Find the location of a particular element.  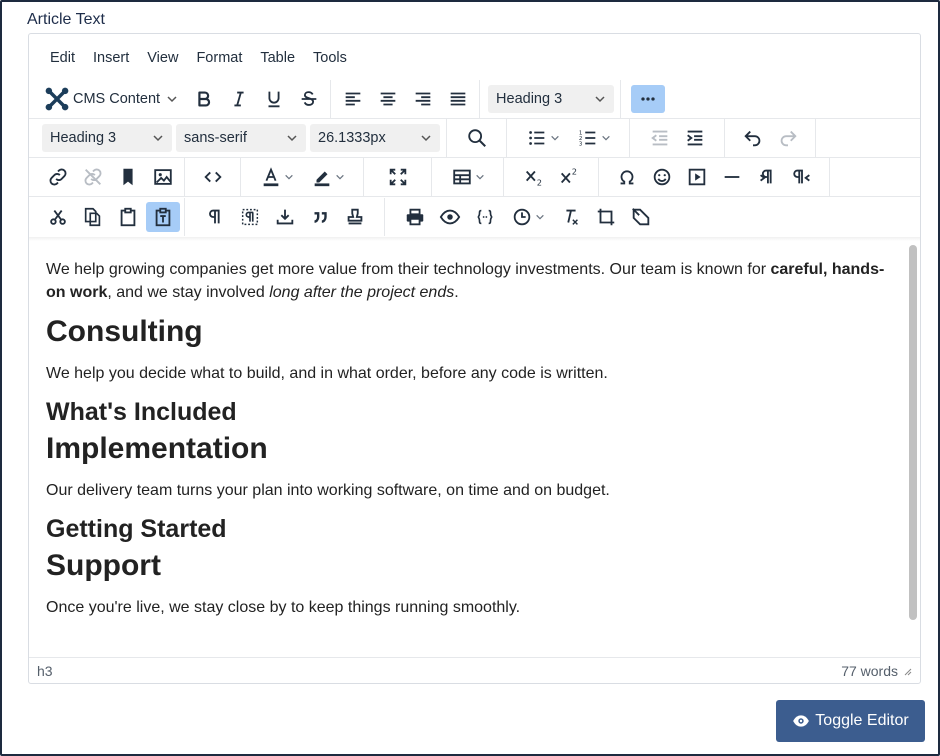

heading-support: Support is located at coordinates (103, 565).